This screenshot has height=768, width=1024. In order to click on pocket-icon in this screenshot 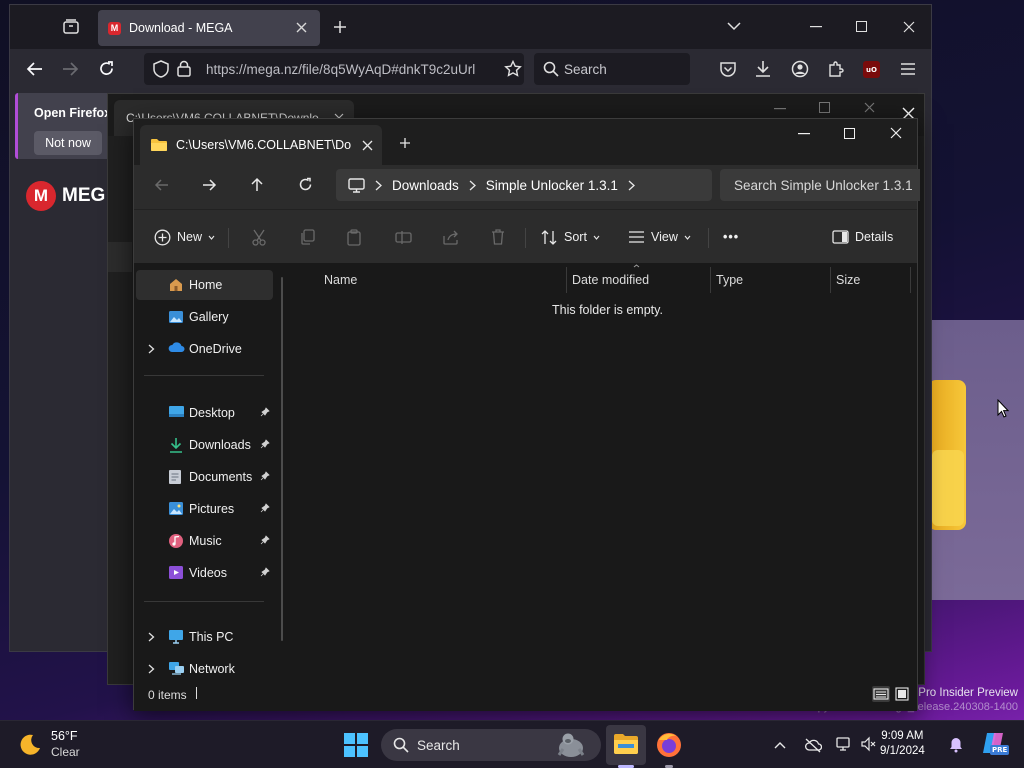, I will do `click(728, 69)`.